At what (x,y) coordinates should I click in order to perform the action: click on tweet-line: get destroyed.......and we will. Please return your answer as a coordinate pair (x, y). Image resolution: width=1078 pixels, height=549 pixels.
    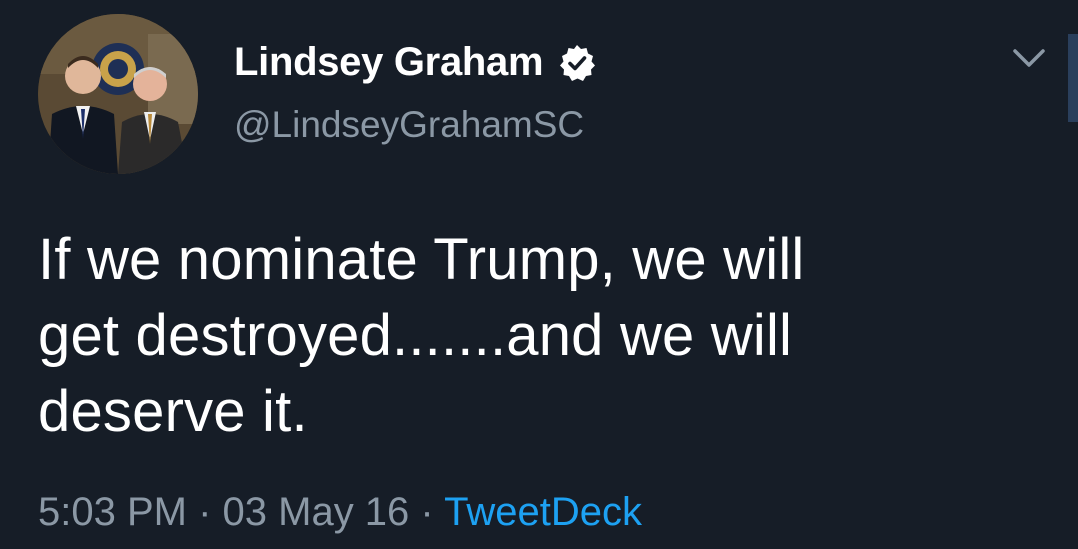
    Looking at the image, I should click on (415, 335).